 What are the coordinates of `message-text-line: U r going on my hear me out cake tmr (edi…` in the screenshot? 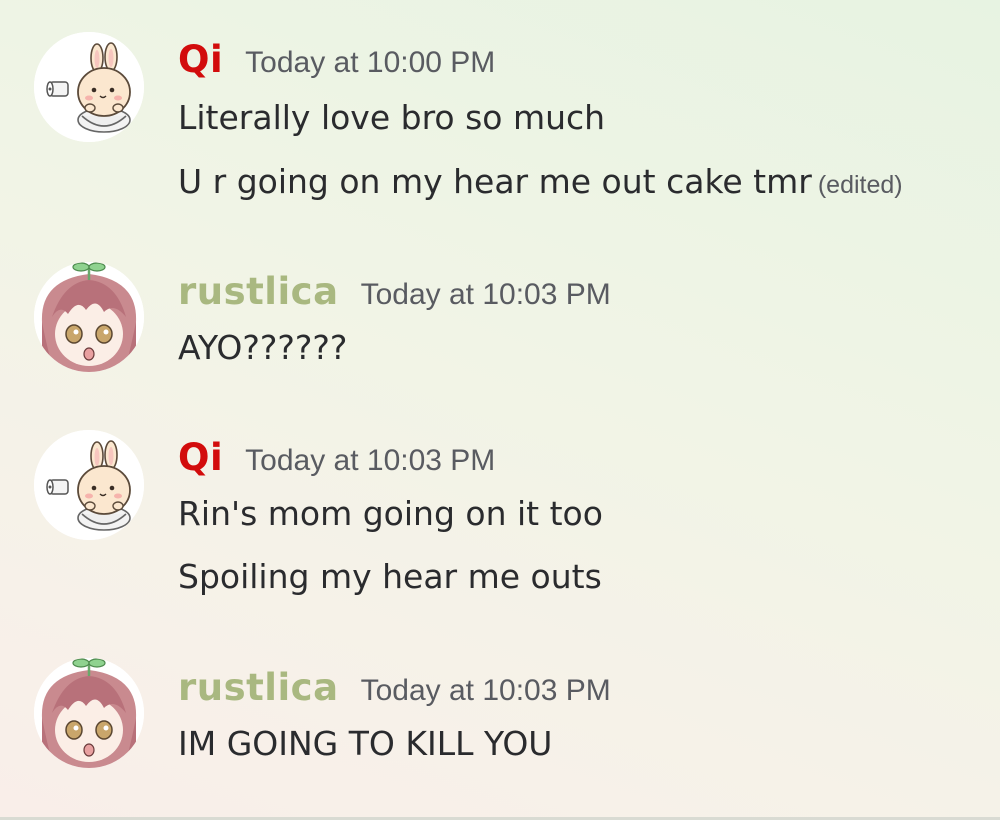 It's located at (540, 181).